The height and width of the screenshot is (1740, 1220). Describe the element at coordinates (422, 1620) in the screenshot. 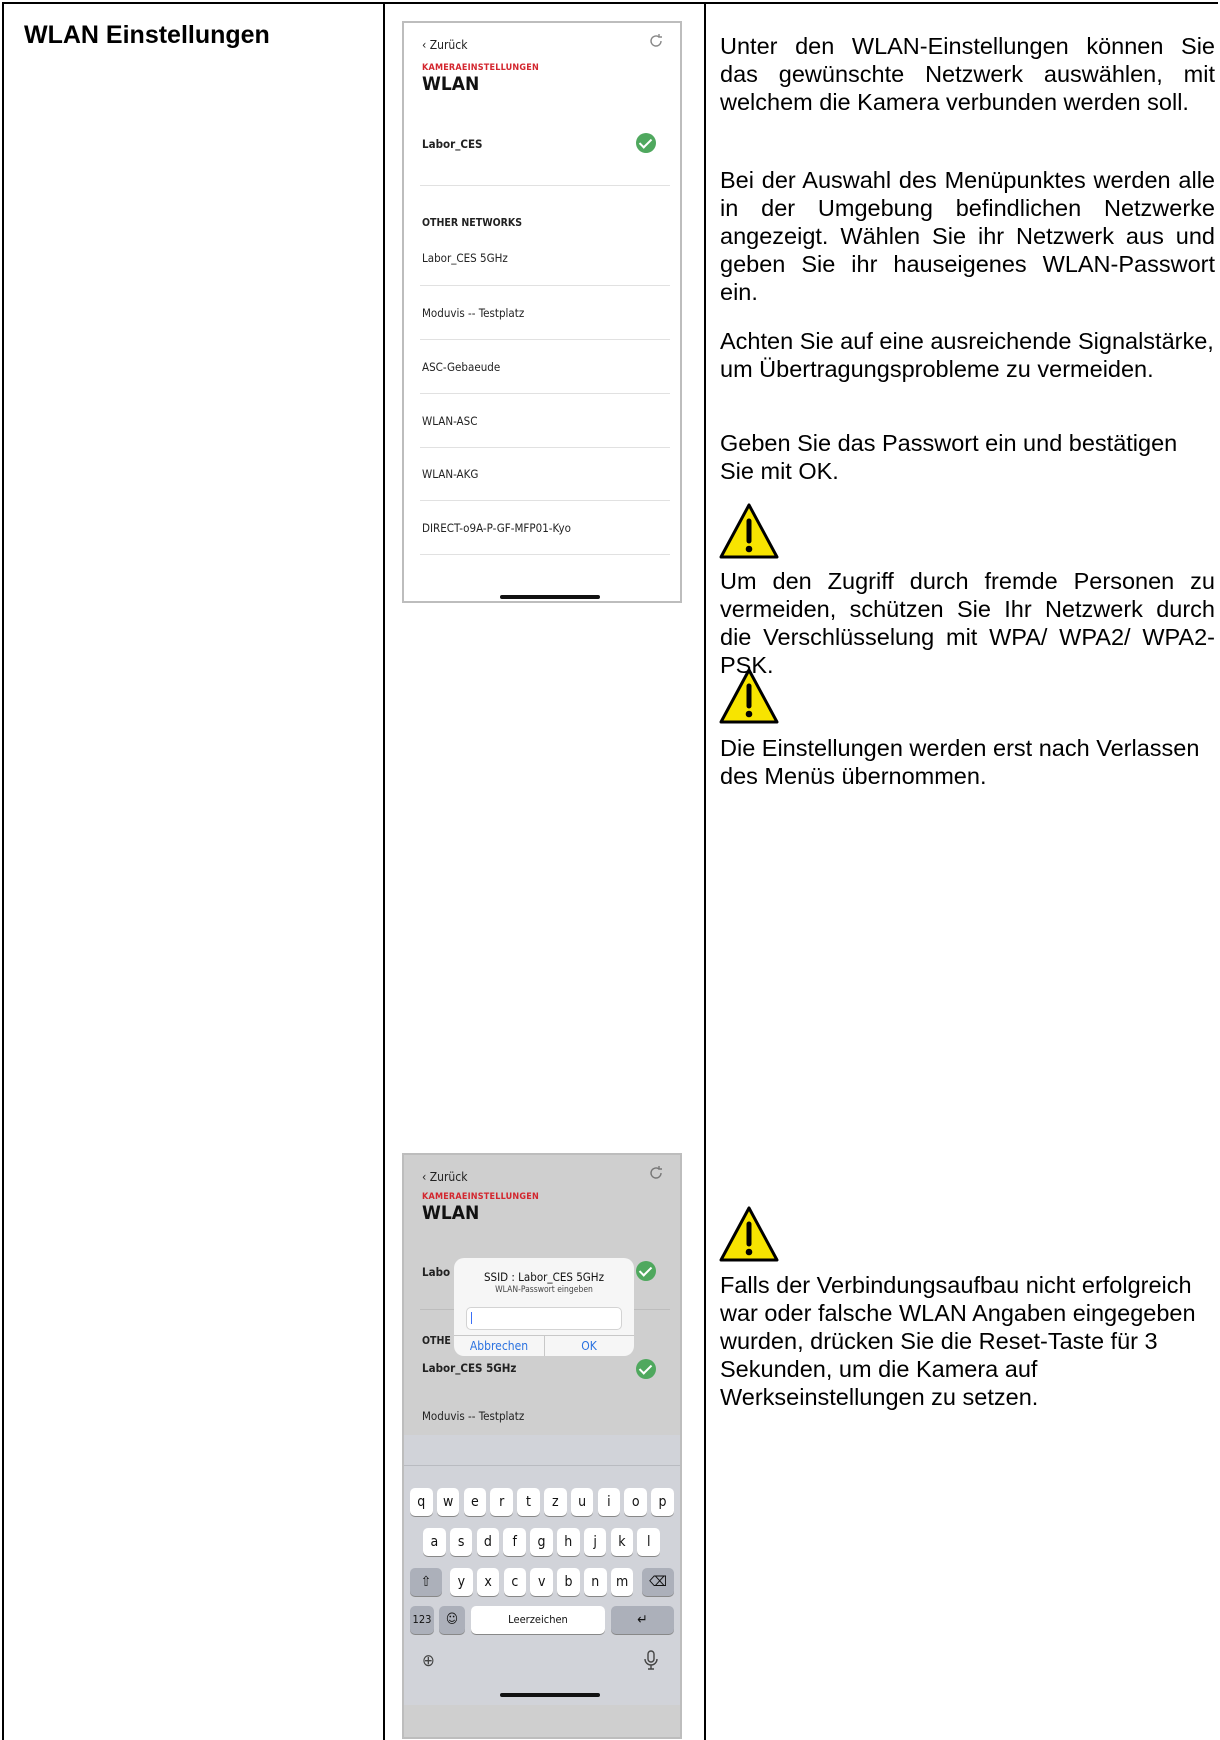

I see `numbers-key: 123` at that location.